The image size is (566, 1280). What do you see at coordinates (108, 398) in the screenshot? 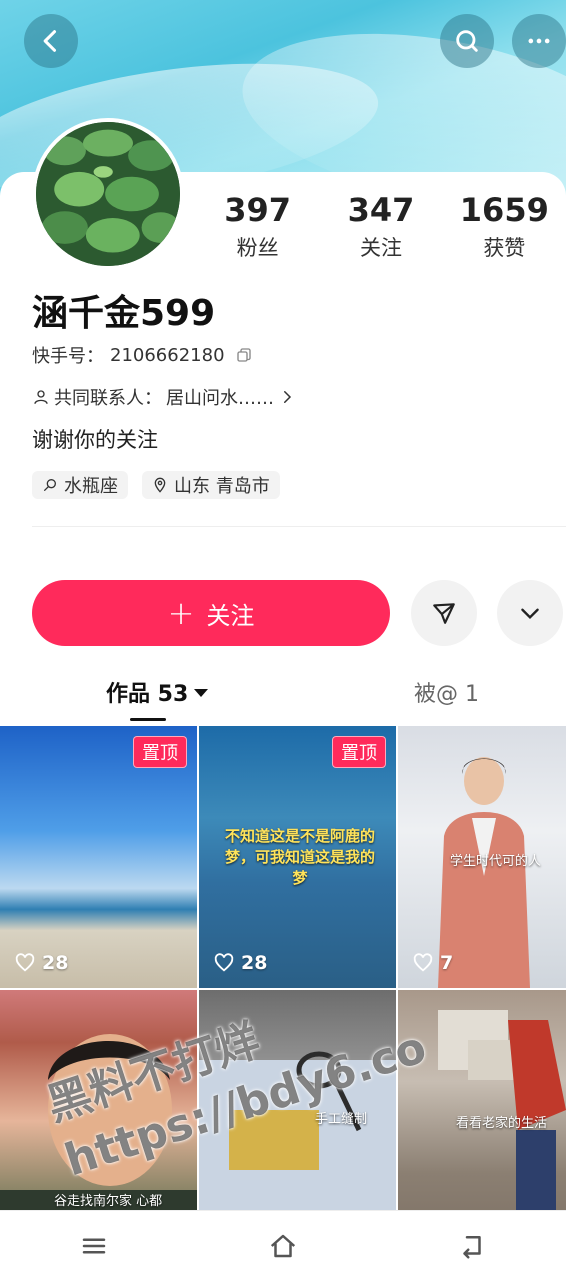
I see `mutual-contacts-label: 共同联系人：` at bounding box center [108, 398].